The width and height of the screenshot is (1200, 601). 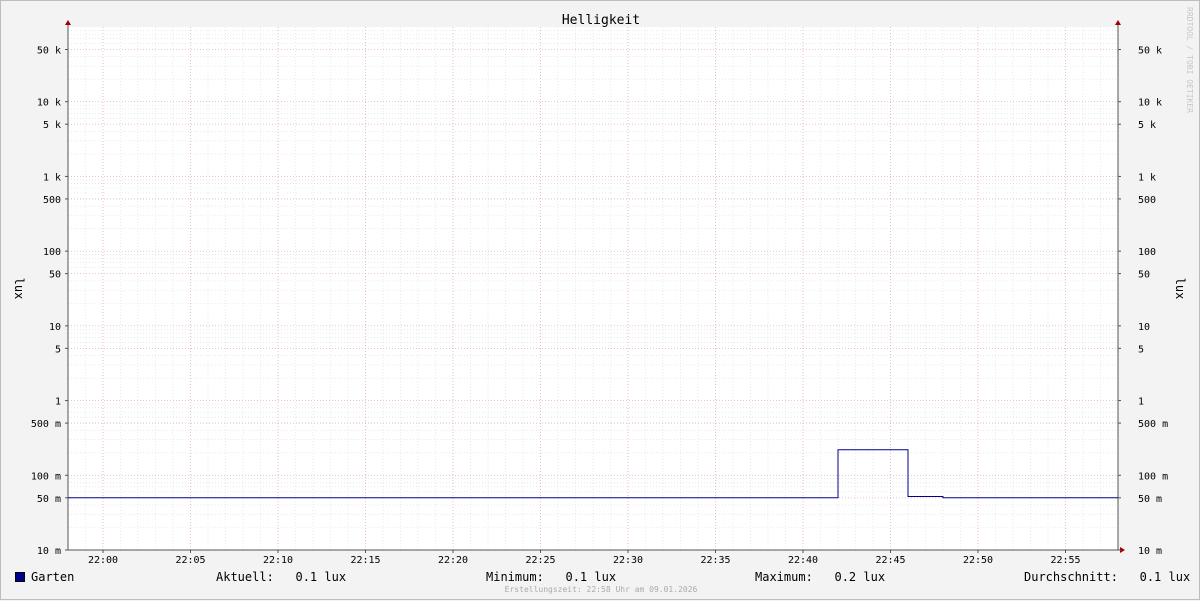 I want to click on y-axis-label-left: lux, so click(x=19, y=289).